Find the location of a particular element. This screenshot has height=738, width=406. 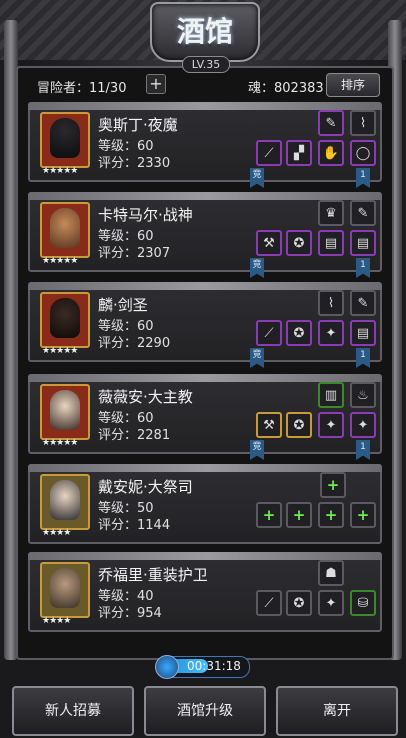

hero-card: ★★★★★ 麟·剑圣 等级：60 评分：2290 ⌇ ✎ ⟋ ✪ ✦ ▤ is located at coordinates (205, 322).